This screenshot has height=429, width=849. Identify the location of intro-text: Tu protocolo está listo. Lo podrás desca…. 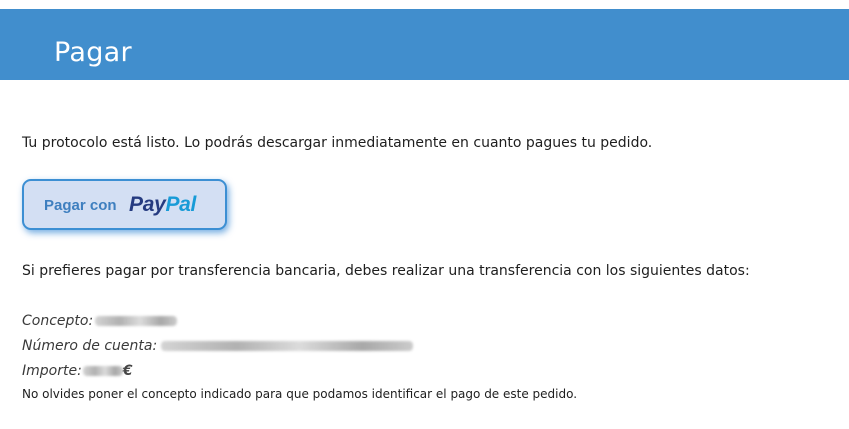
(337, 143).